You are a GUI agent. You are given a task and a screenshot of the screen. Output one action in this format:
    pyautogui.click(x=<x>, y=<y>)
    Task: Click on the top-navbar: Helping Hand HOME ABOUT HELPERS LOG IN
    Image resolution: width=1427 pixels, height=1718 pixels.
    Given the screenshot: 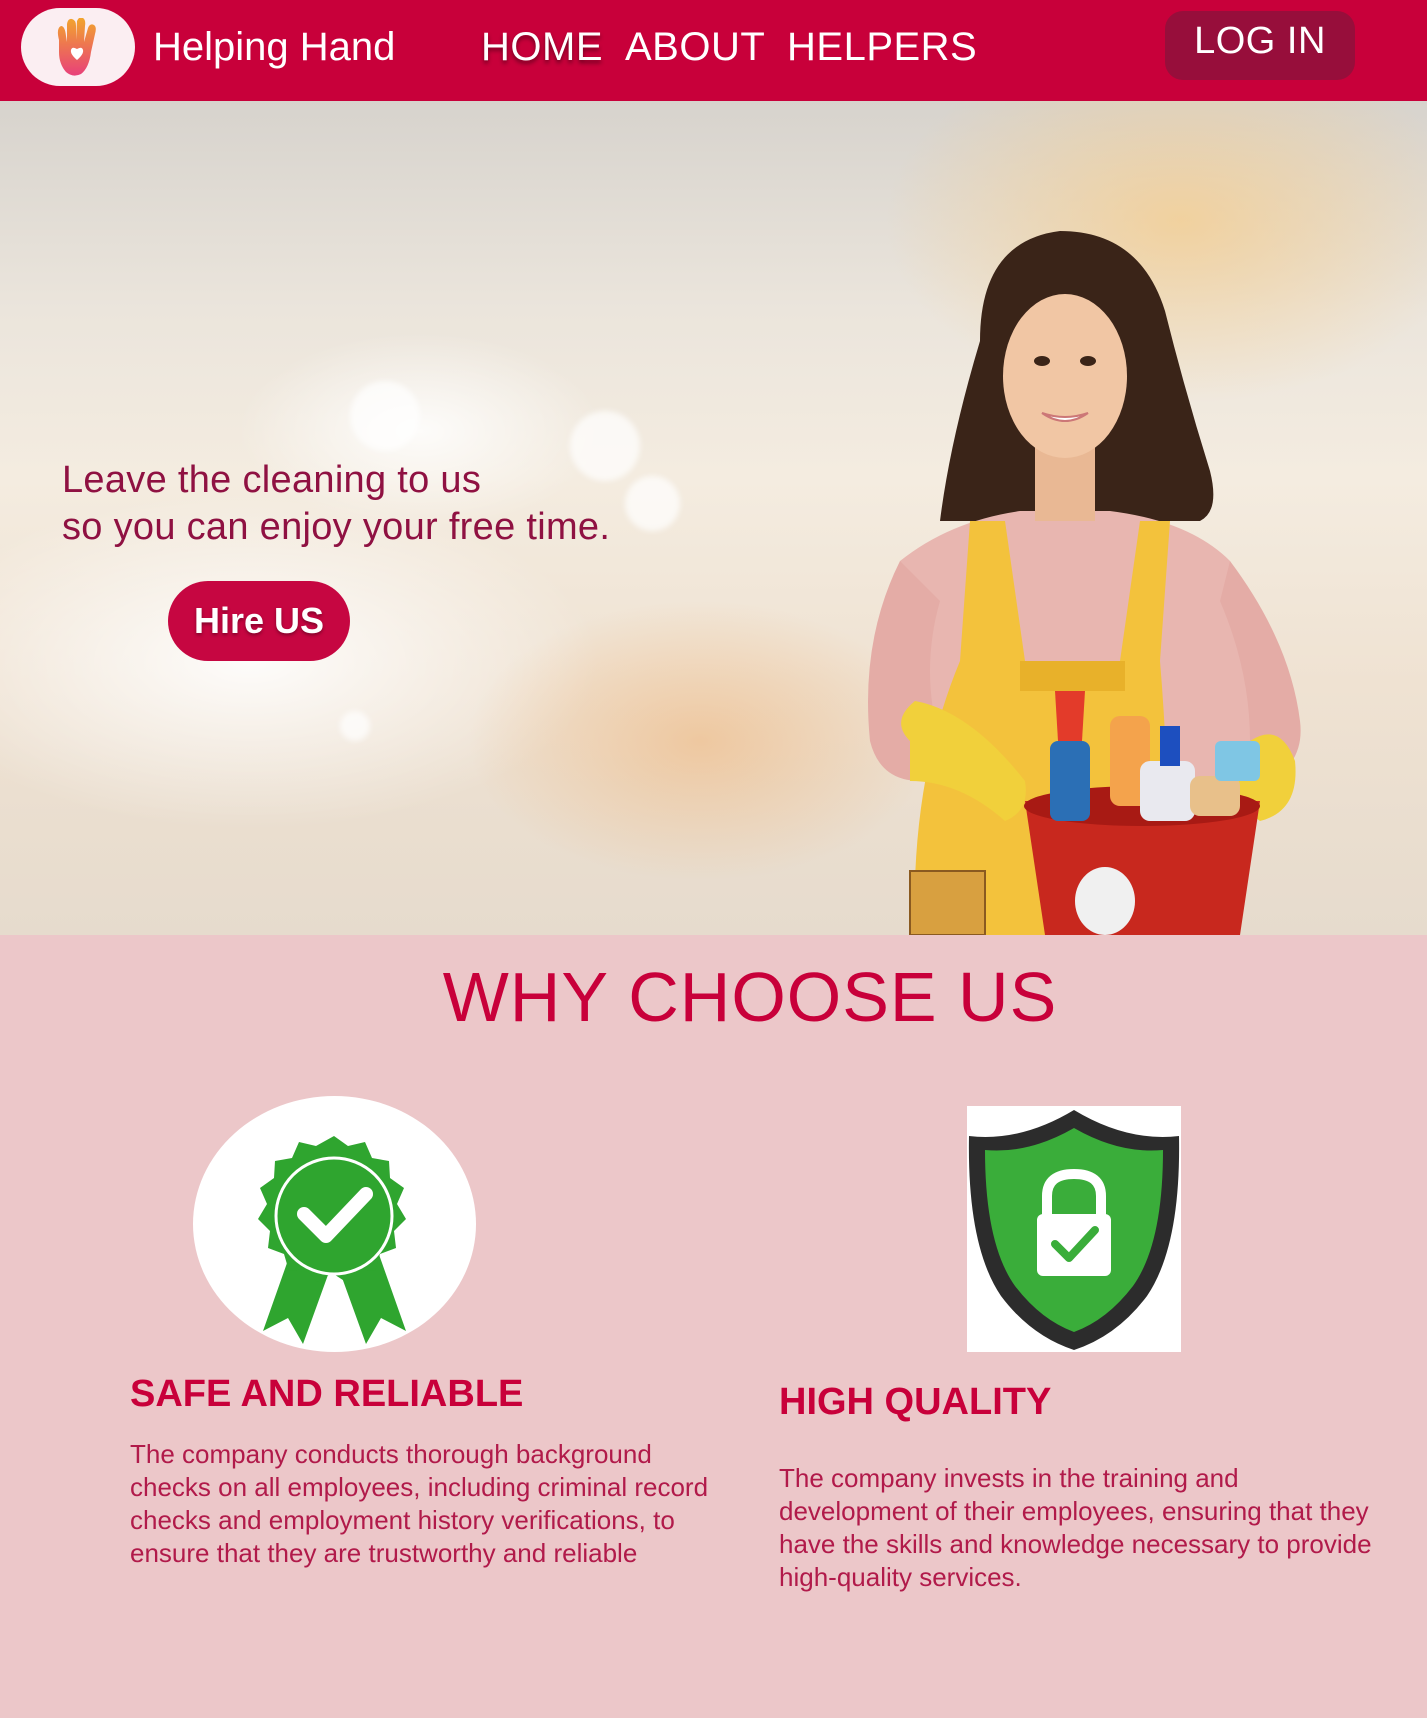 What is the action you would take?
    pyautogui.click(x=713, y=50)
    